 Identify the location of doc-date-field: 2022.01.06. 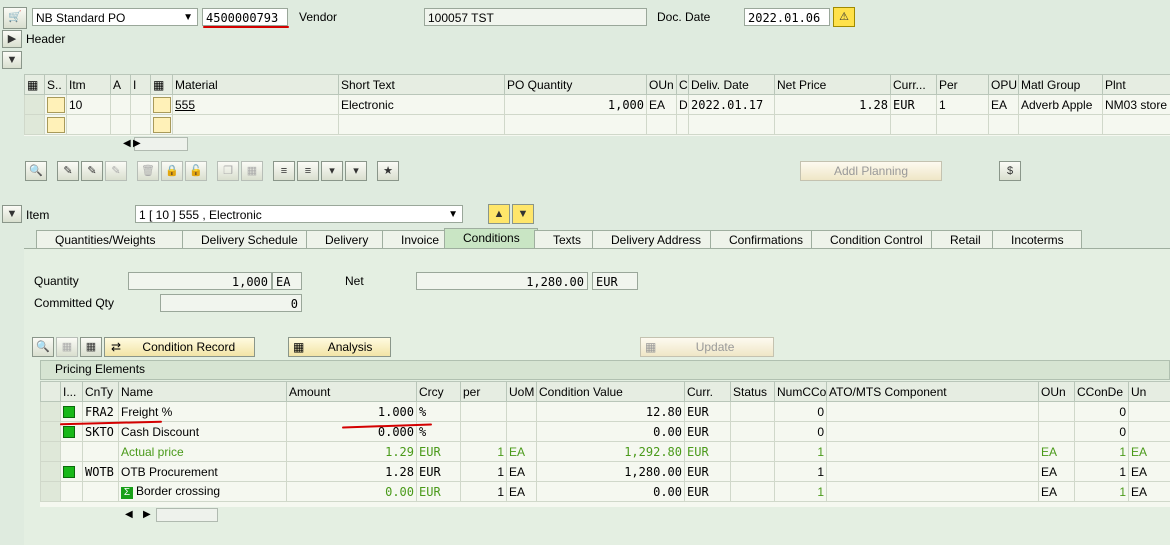
(787, 17).